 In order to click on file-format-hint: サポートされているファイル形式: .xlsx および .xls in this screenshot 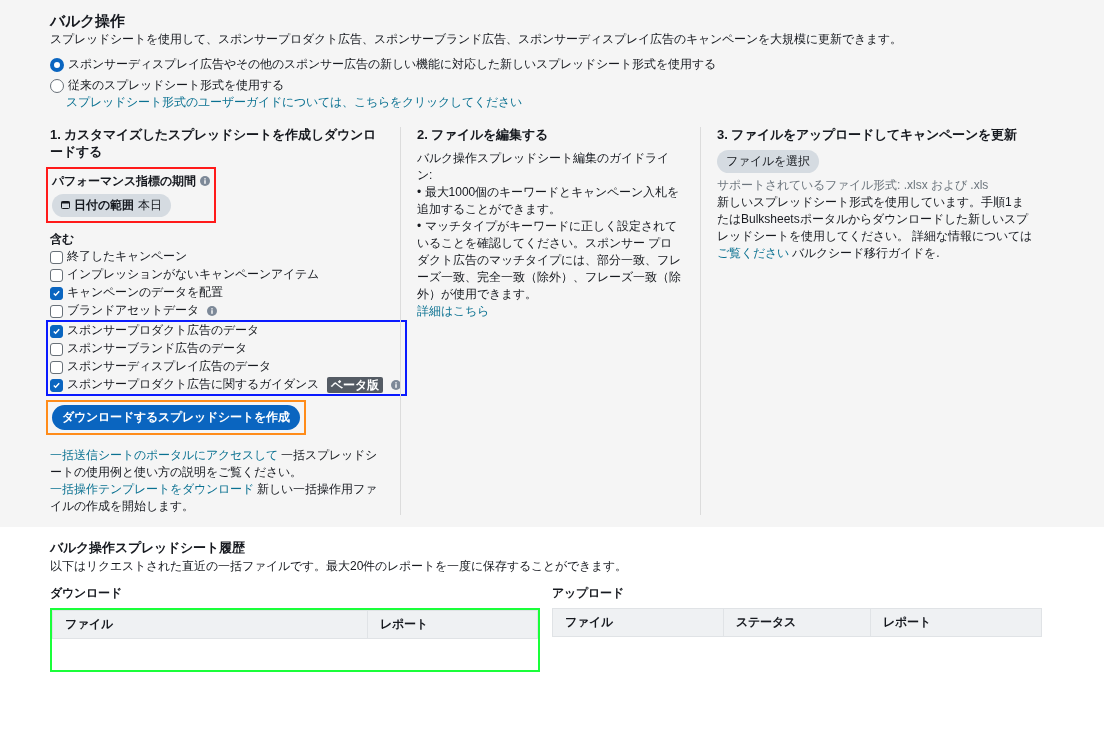, I will do `click(853, 186)`.